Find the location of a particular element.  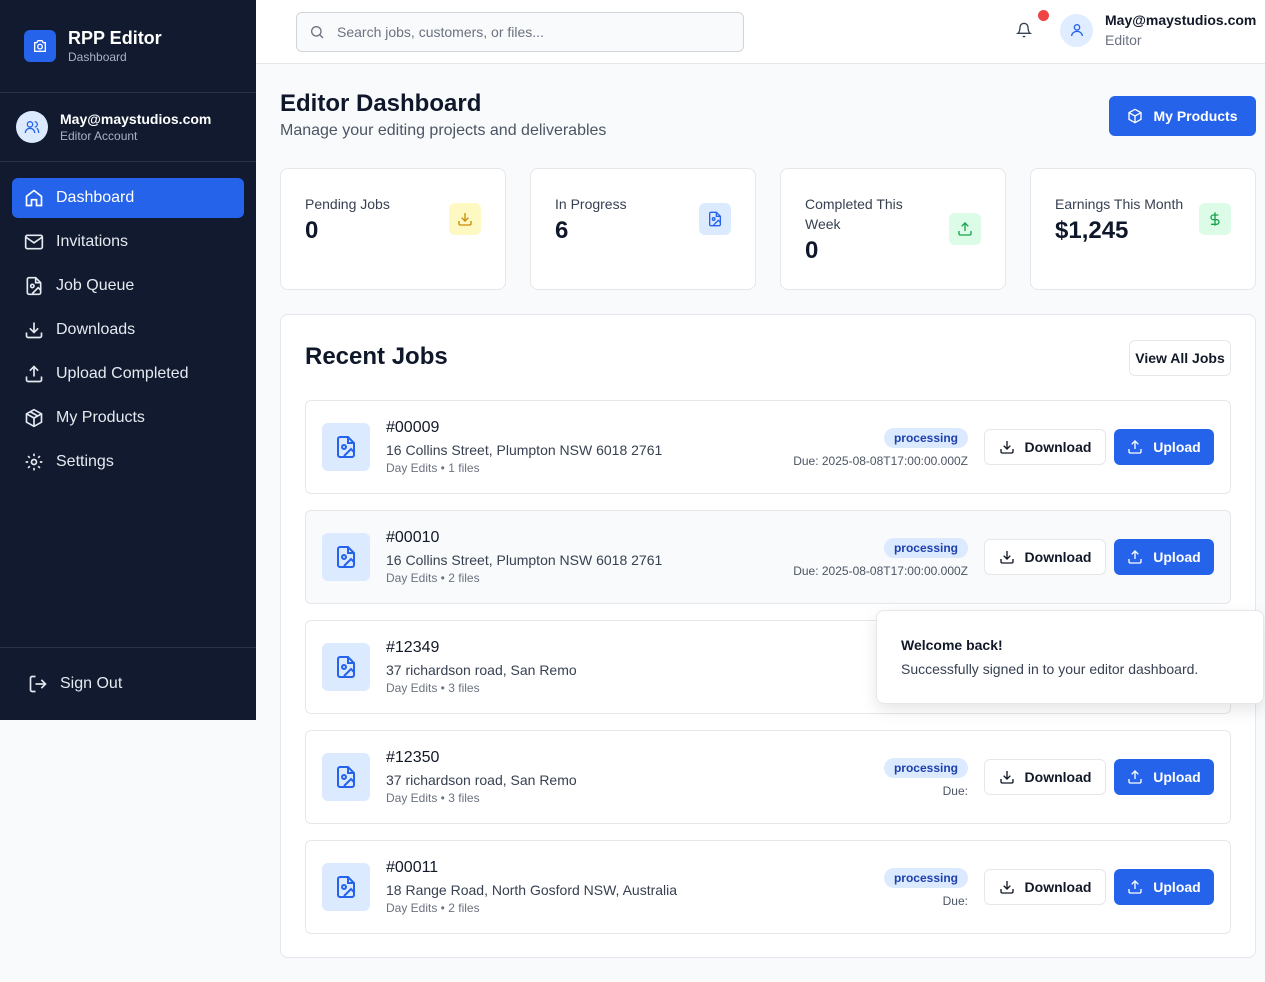

search-icon is located at coordinates (317, 32).